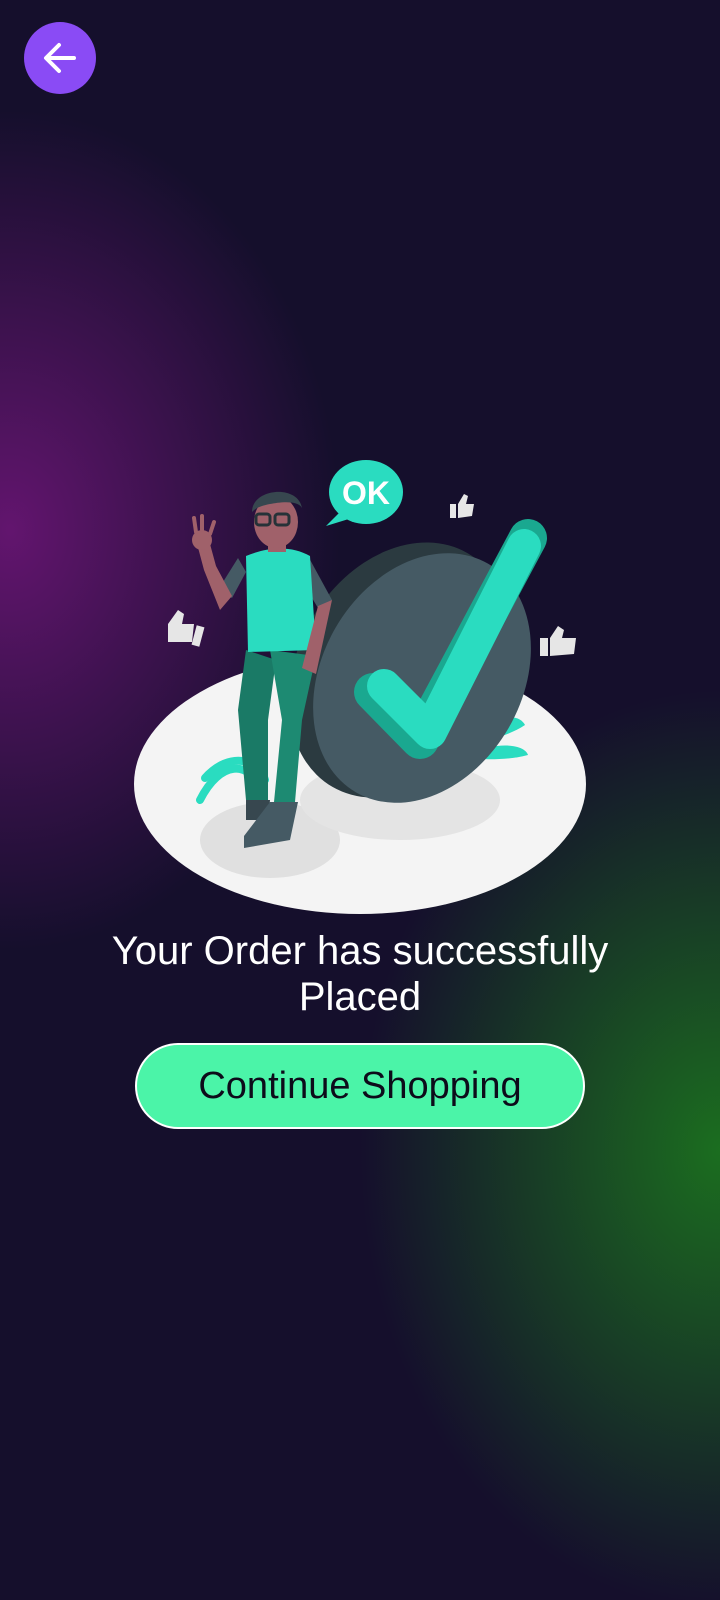 The height and width of the screenshot is (1600, 720). I want to click on message-line-2: Placed, so click(360, 997).